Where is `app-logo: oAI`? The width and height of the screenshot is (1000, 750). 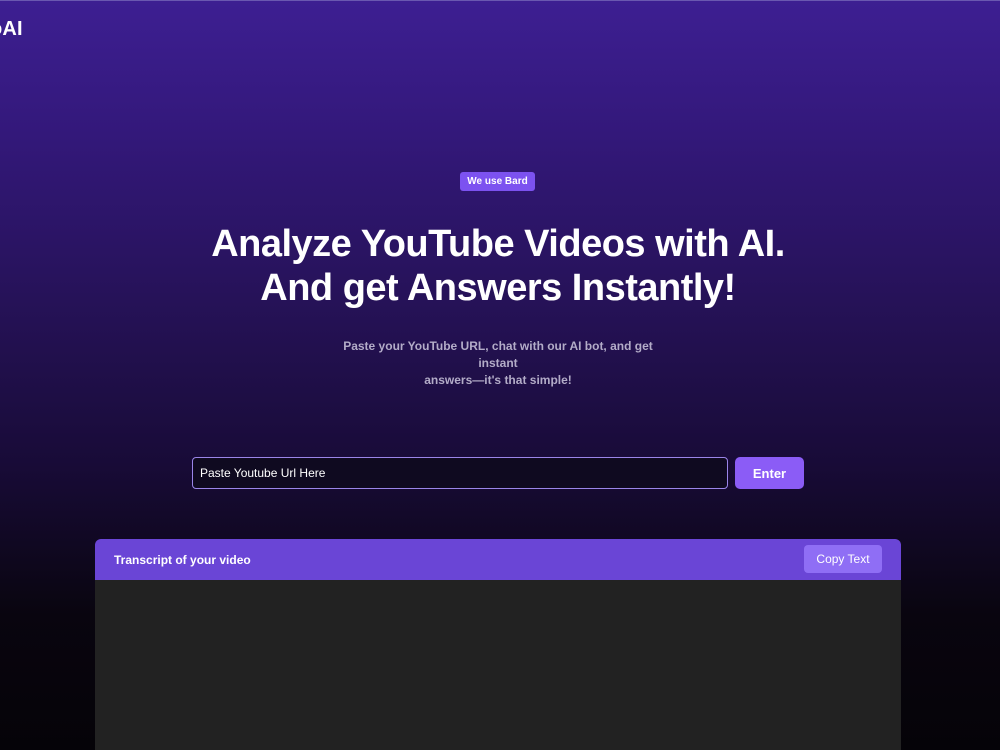 app-logo: oAI is located at coordinates (11, 29).